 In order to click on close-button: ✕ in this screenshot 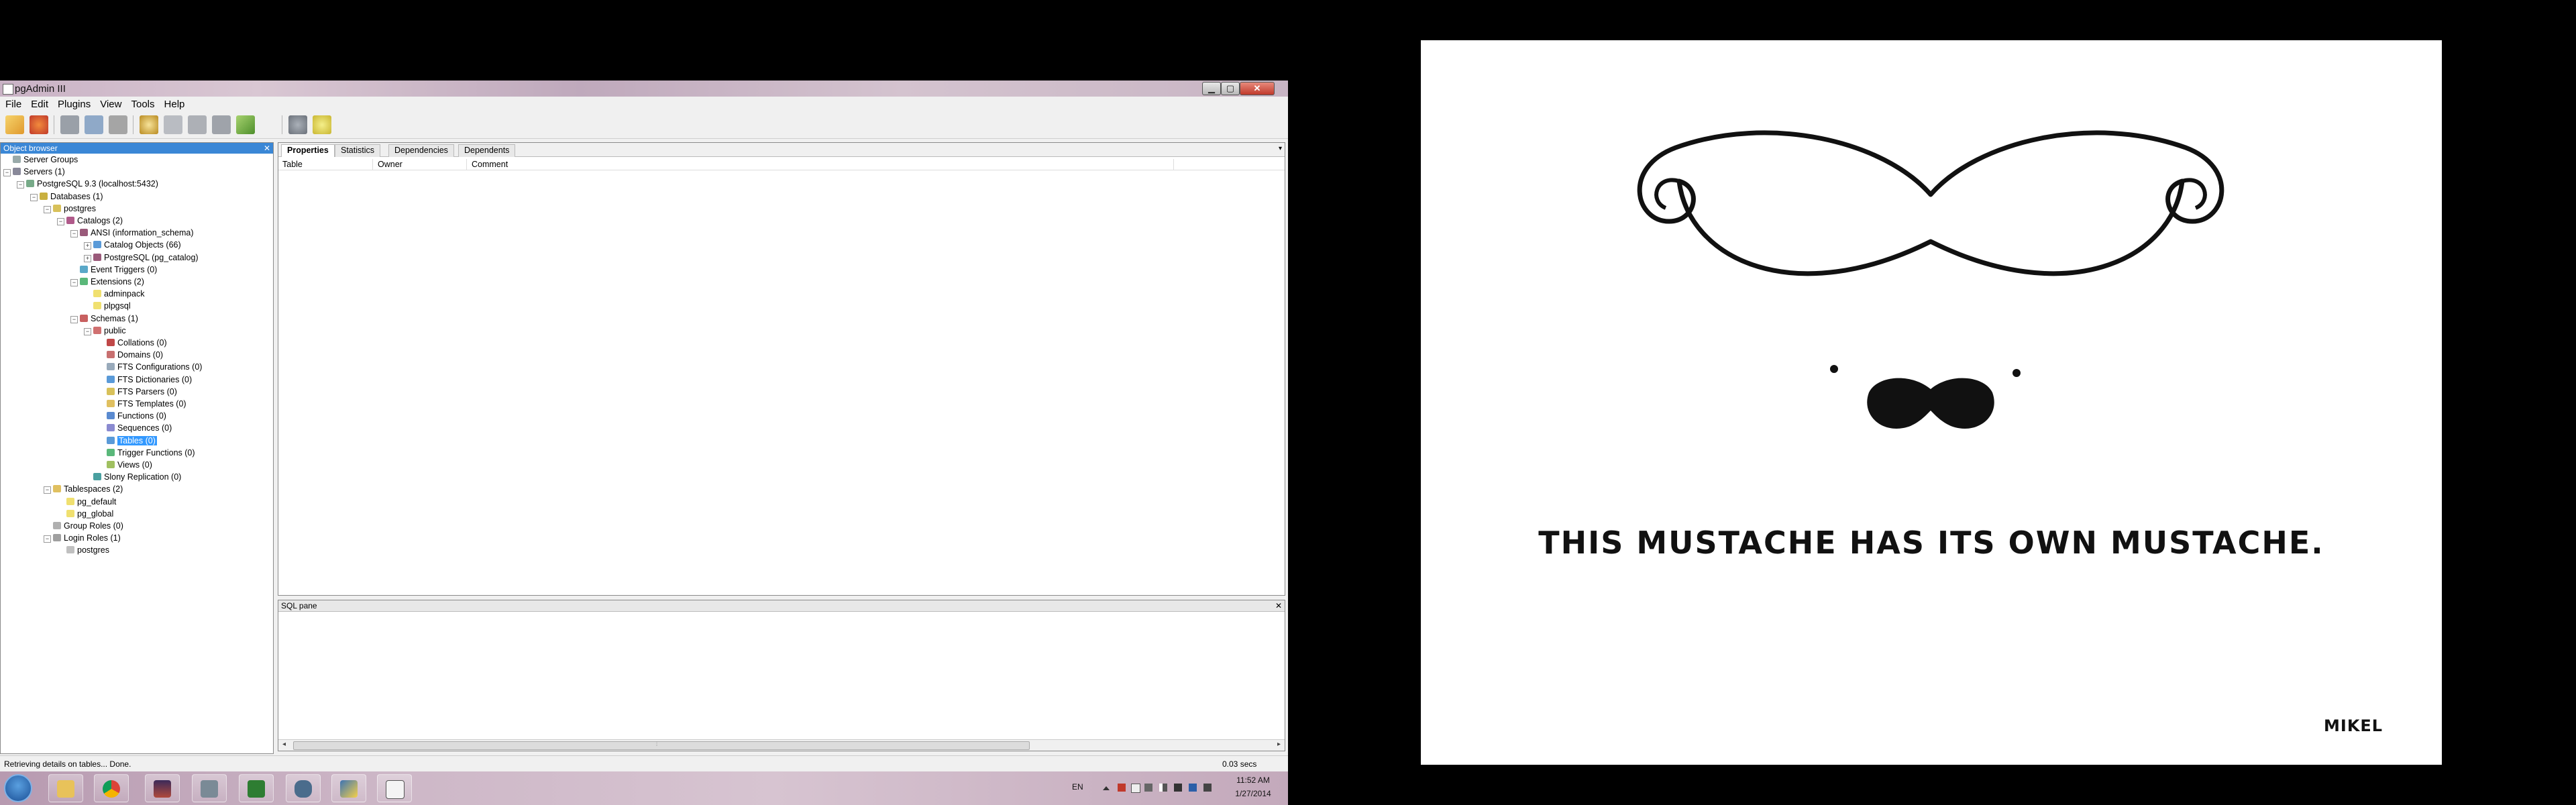, I will do `click(1257, 88)`.